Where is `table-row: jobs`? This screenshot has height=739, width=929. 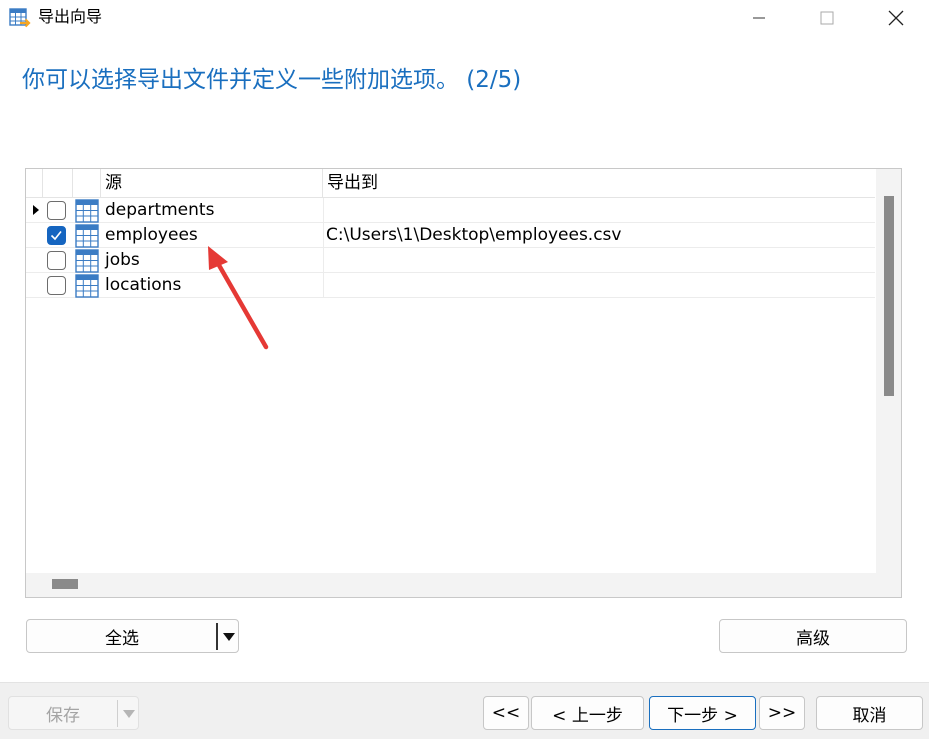
table-row: jobs is located at coordinates (450, 260).